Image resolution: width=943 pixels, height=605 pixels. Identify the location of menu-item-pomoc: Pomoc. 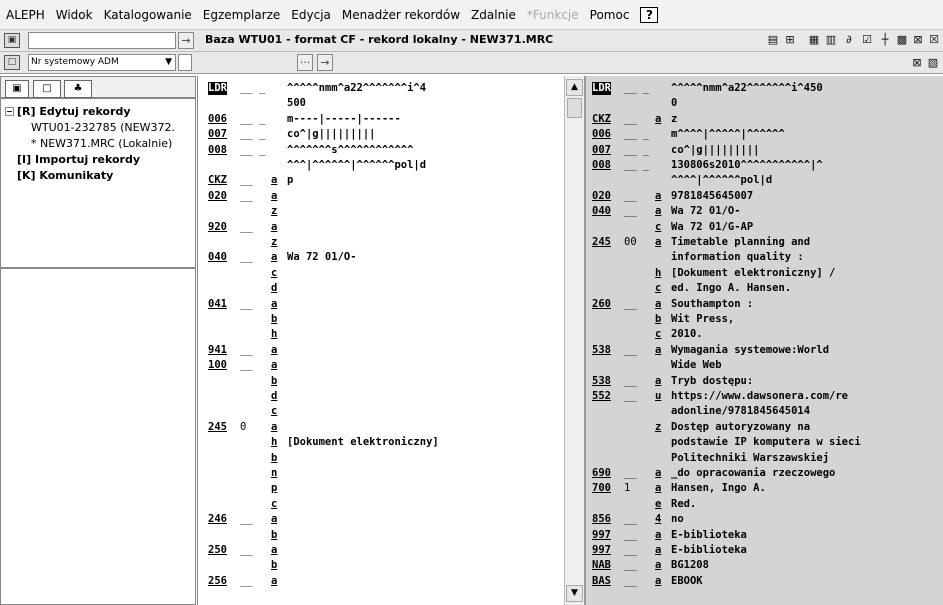
(610, 15).